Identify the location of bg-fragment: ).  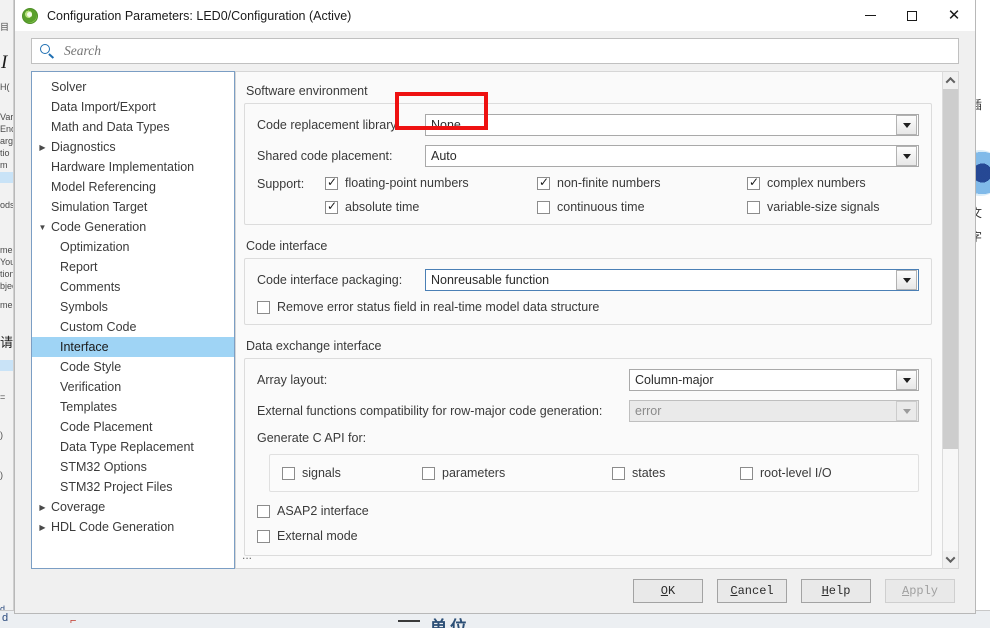
(1, 475).